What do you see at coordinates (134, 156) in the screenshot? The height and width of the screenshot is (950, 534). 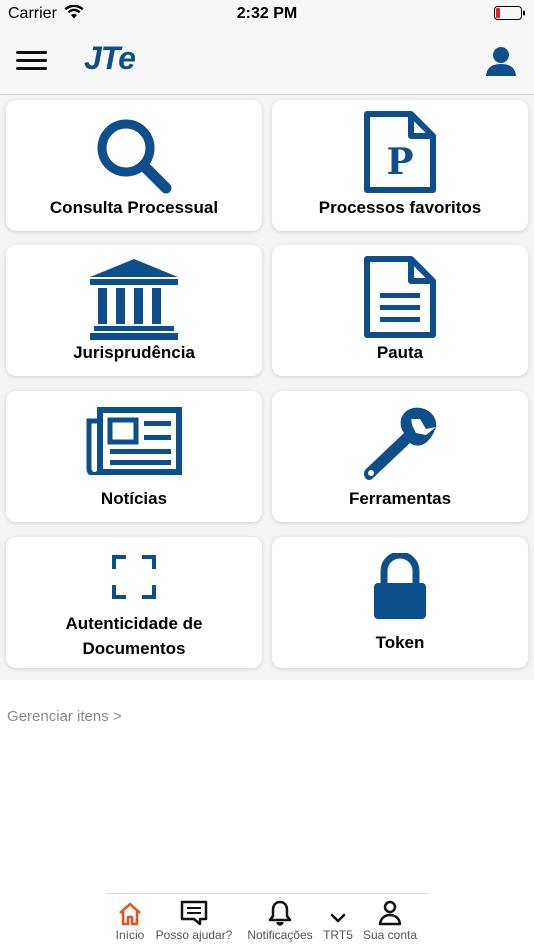 I see `search-icon` at bounding box center [134, 156].